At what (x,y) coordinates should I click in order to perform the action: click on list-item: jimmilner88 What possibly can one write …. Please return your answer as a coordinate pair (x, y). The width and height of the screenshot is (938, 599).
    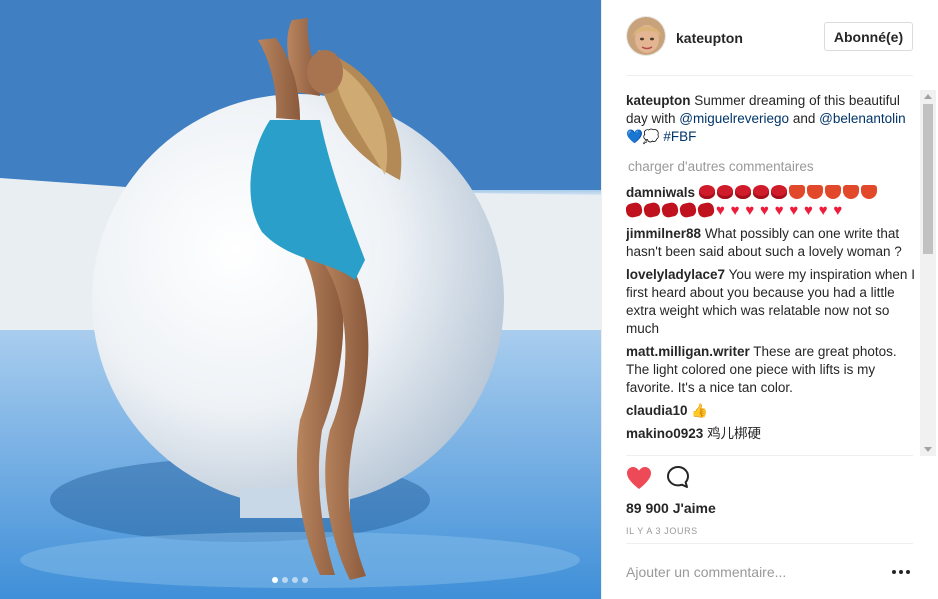
    Looking at the image, I should click on (773, 243).